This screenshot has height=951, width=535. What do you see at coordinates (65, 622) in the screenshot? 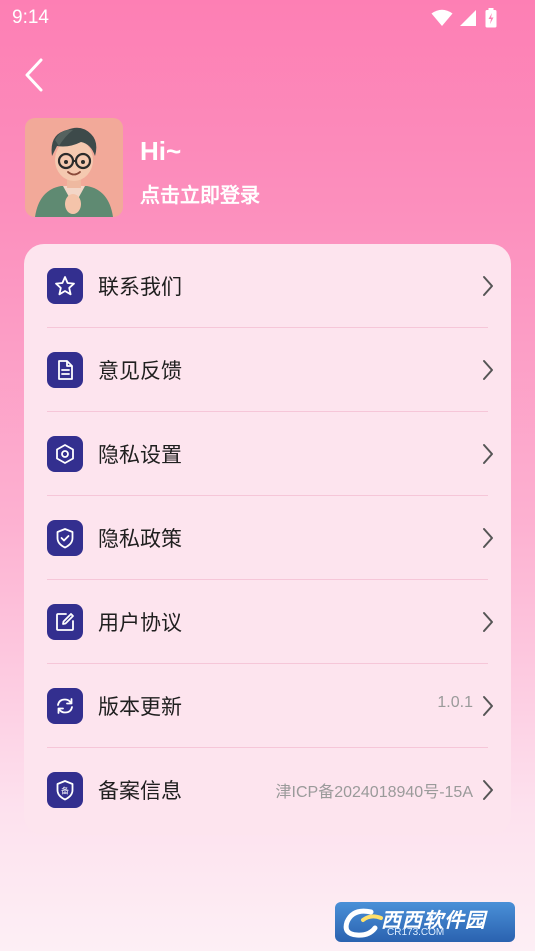
I see `edit-icon` at bounding box center [65, 622].